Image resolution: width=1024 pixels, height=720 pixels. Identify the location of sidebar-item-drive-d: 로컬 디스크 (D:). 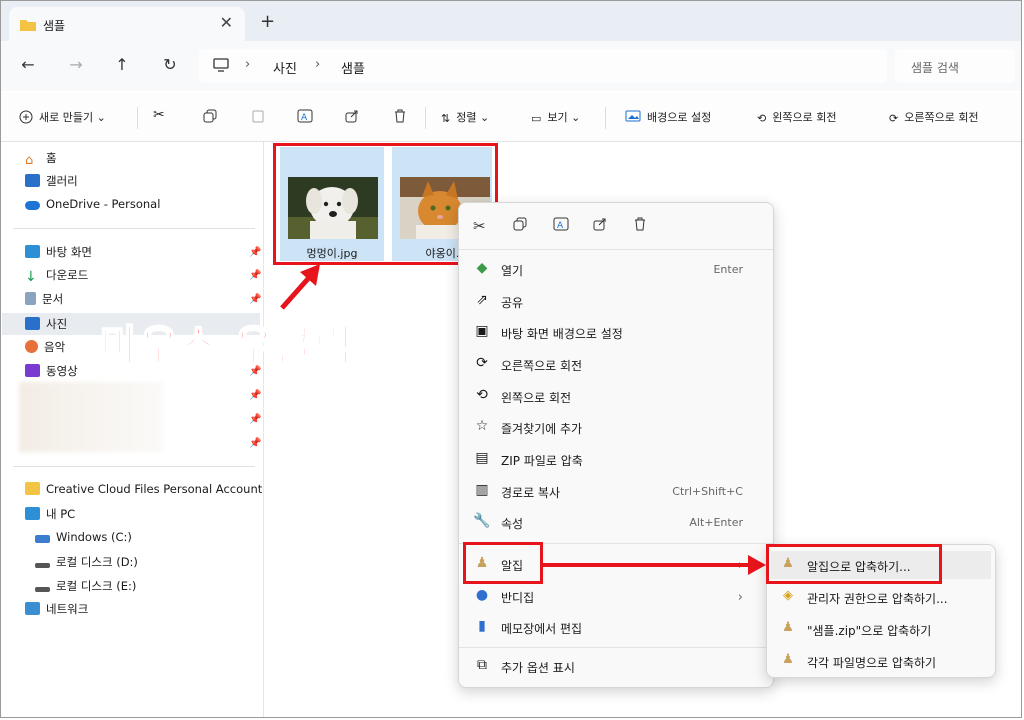
(86, 565).